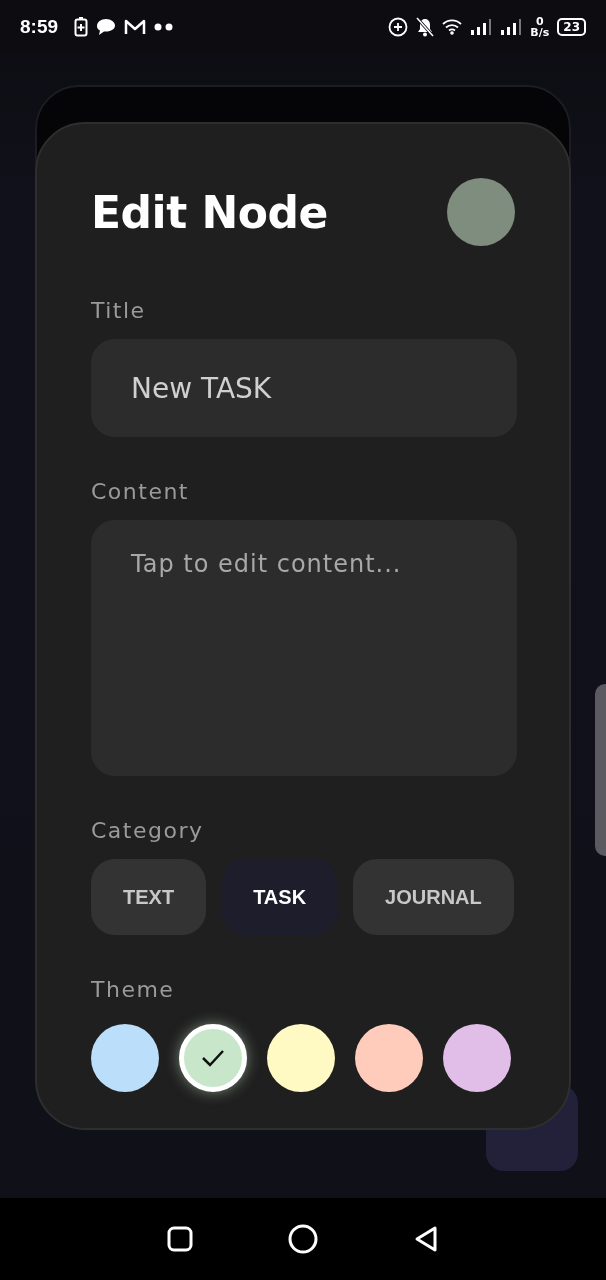 This screenshot has width=606, height=1280. What do you see at coordinates (303, 1239) in the screenshot?
I see `home-icon` at bounding box center [303, 1239].